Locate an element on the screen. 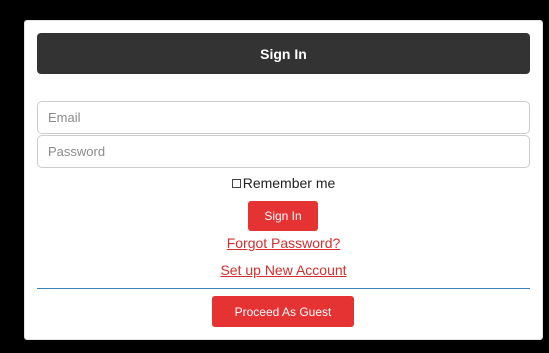 The width and height of the screenshot is (549, 353). divider is located at coordinates (283, 288).